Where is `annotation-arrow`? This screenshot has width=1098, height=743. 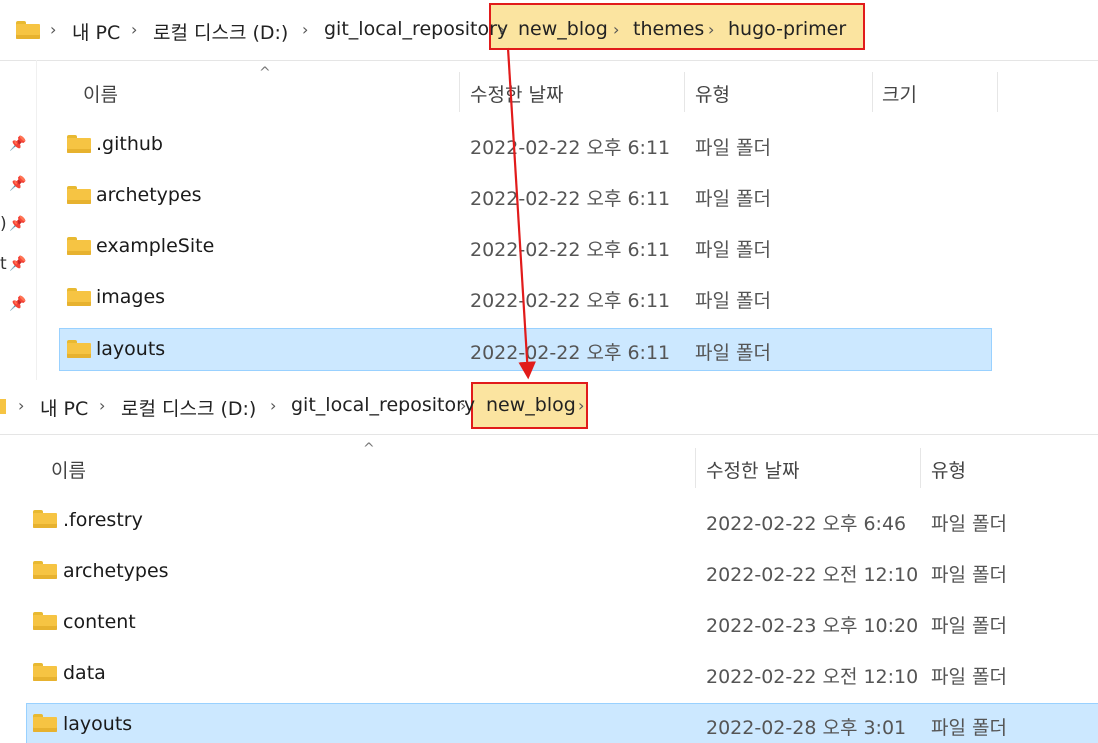
annotation-arrow is located at coordinates (521, 213).